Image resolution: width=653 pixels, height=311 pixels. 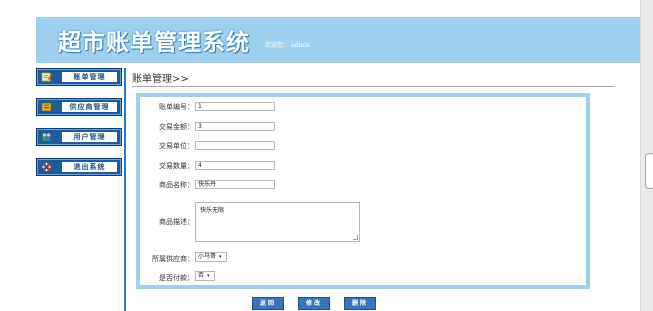 What do you see at coordinates (176, 146) in the screenshot?
I see `unit-label: 交易单位：` at bounding box center [176, 146].